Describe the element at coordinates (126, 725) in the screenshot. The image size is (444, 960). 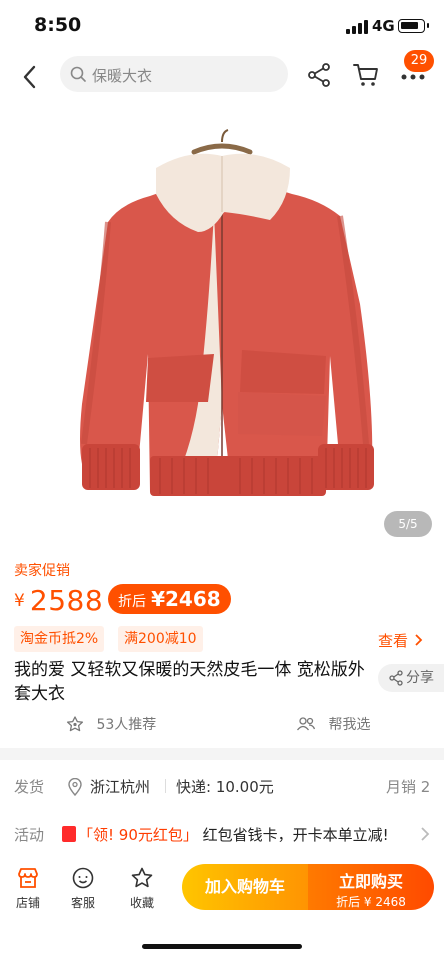
I see `recommend-label: 53人推荐` at that location.